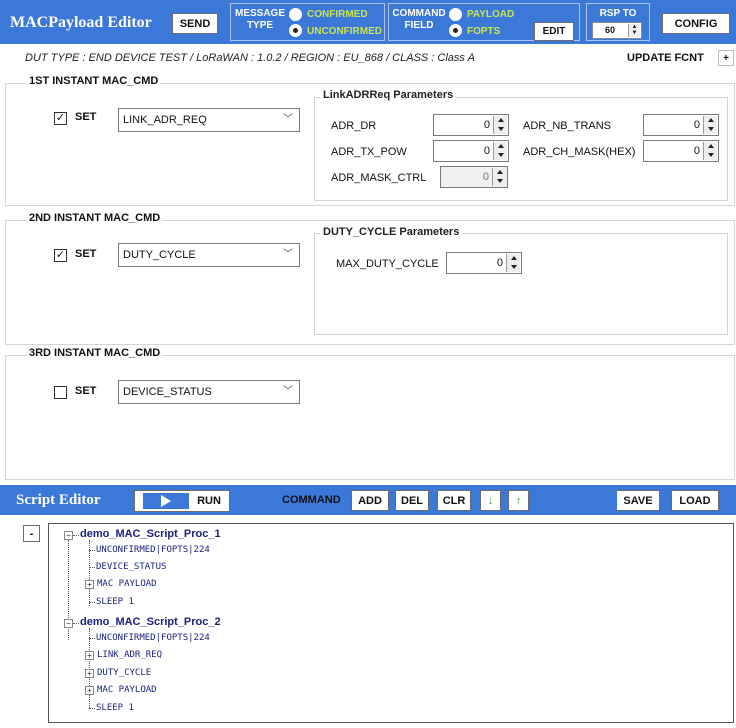 This screenshot has width=736, height=728. Describe the element at coordinates (60, 392) in the screenshot. I see `section-3-set-checkbox` at that location.